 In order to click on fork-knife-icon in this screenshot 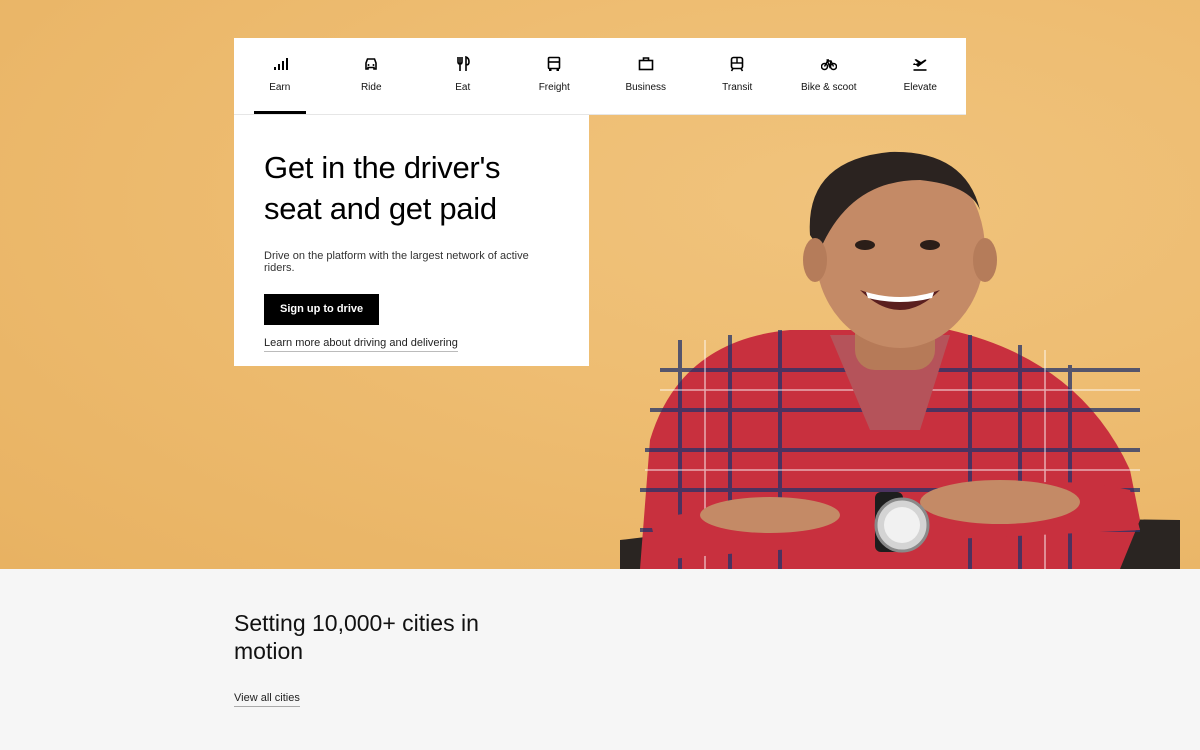, I will do `click(463, 64)`.